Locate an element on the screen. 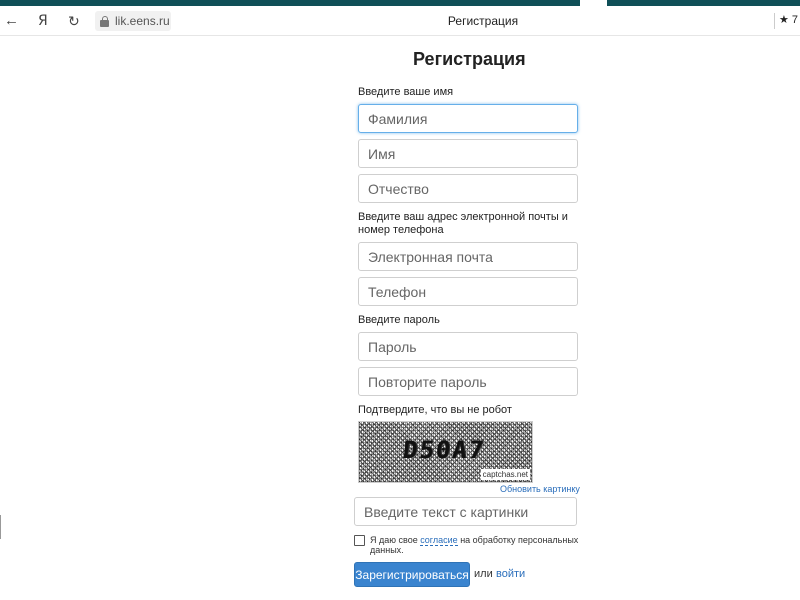 The image size is (800, 600). phone-input is located at coordinates (468, 291).